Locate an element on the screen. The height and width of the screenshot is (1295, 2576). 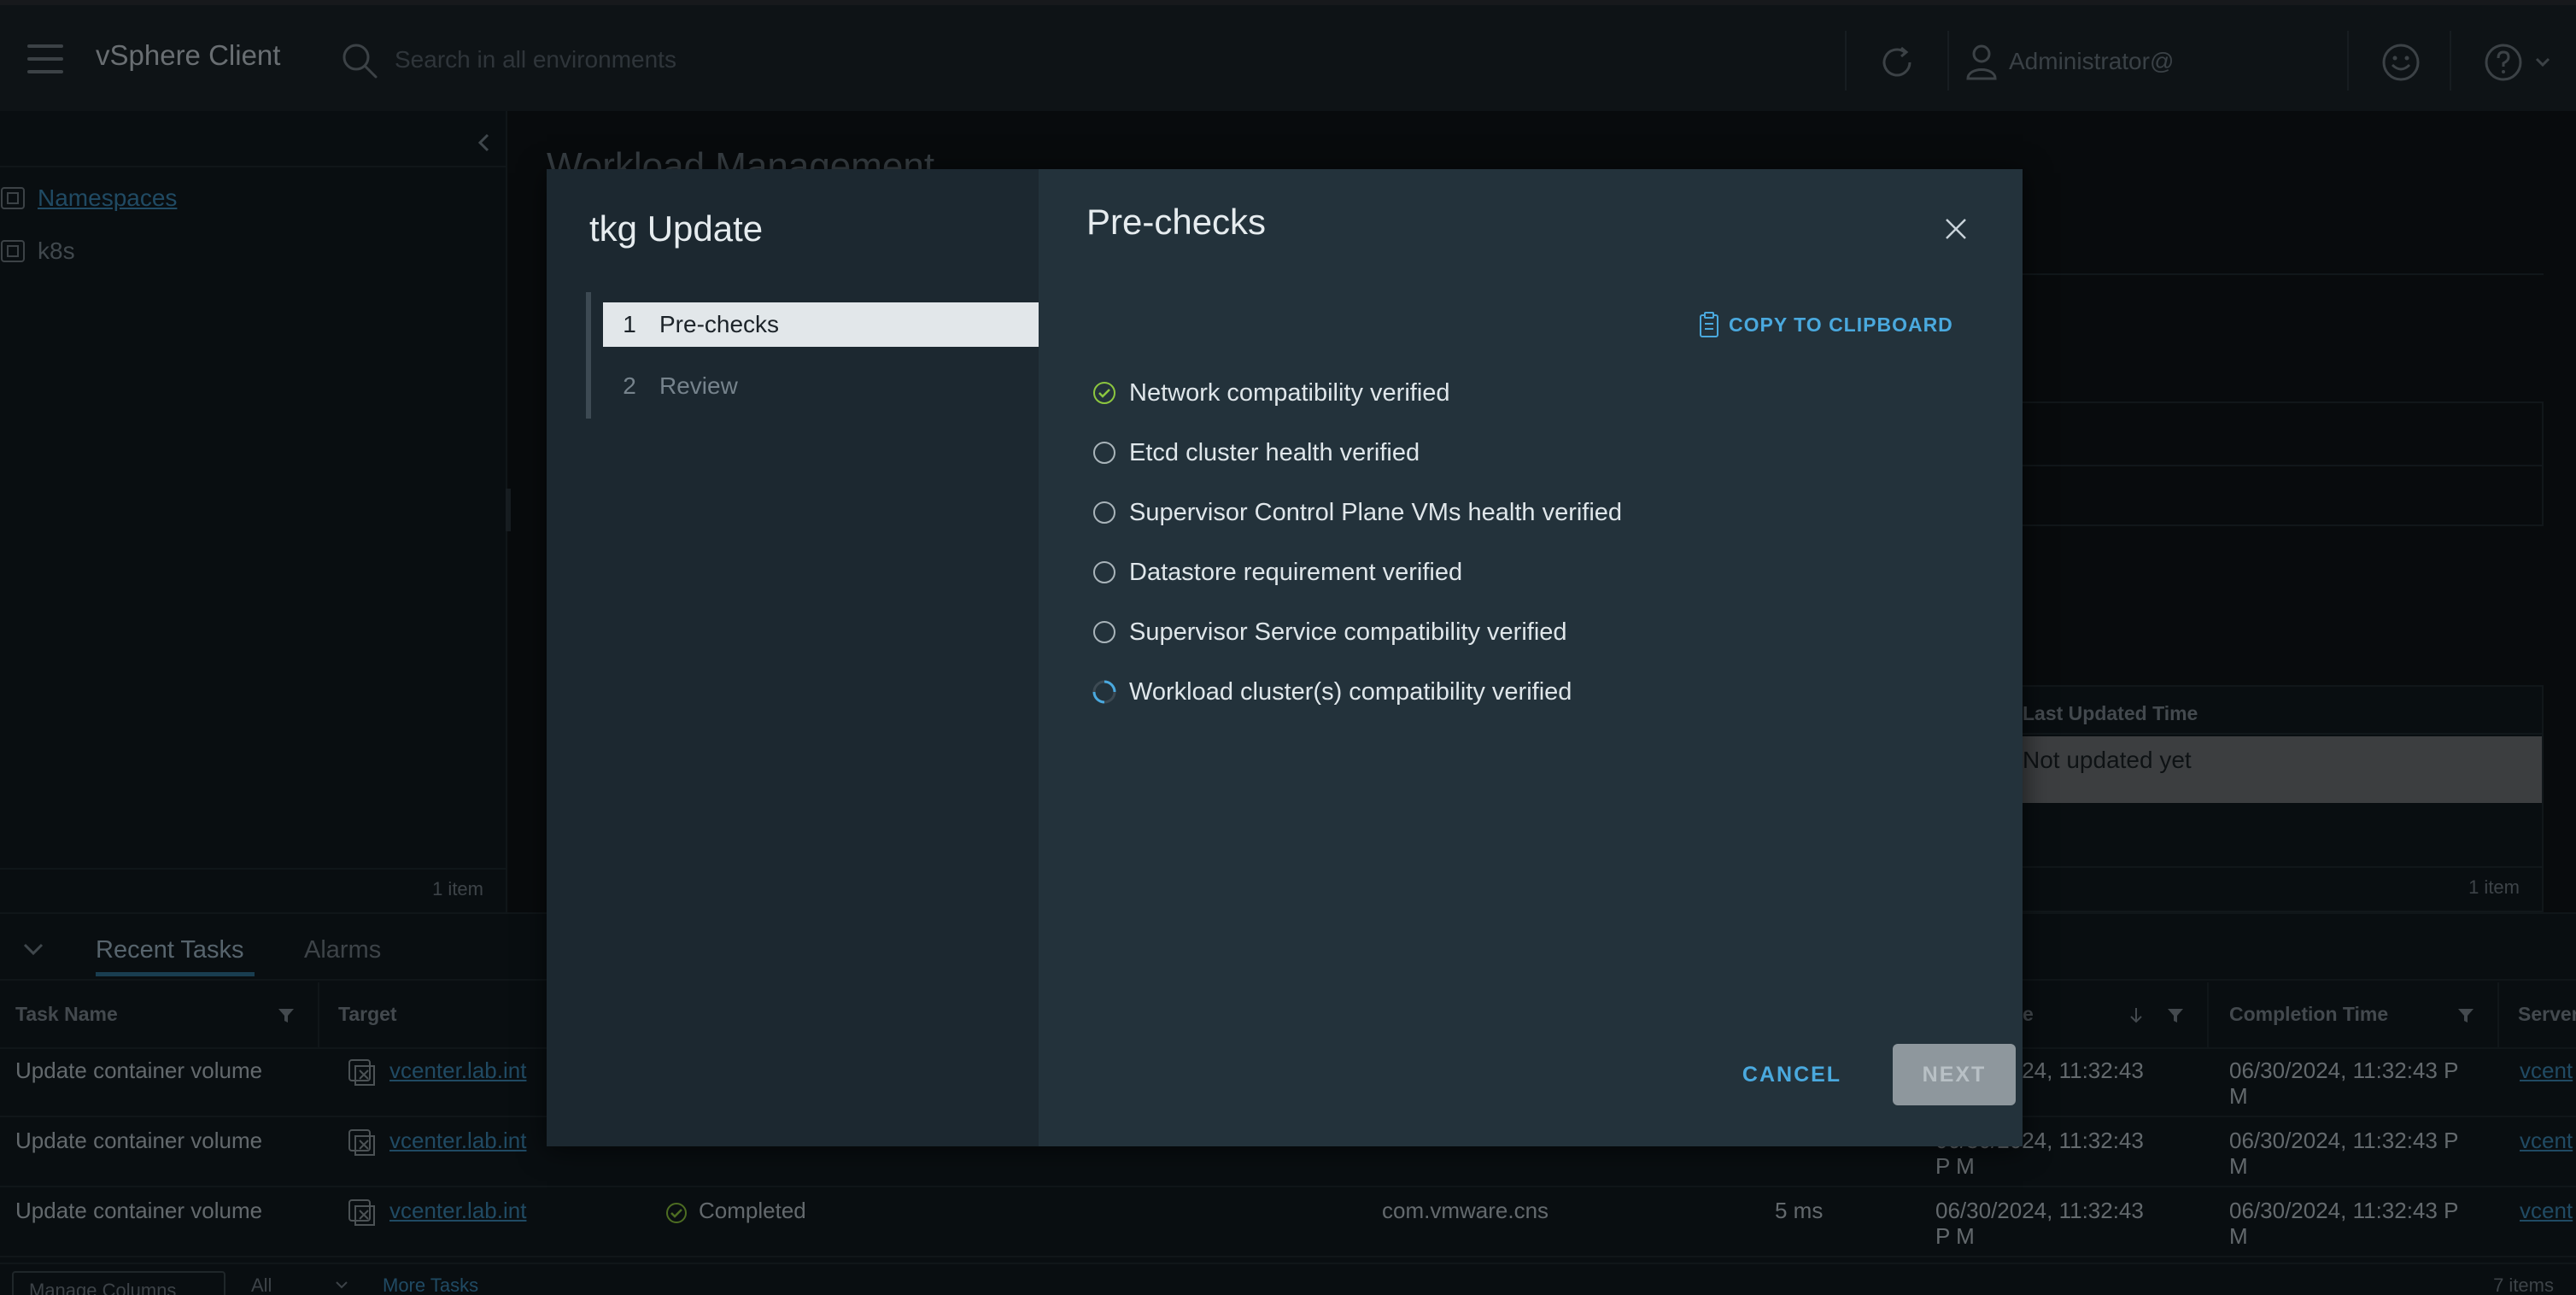
copy-to-clipboard-button: COPY TO CLIPBOARD is located at coordinates (1825, 324).